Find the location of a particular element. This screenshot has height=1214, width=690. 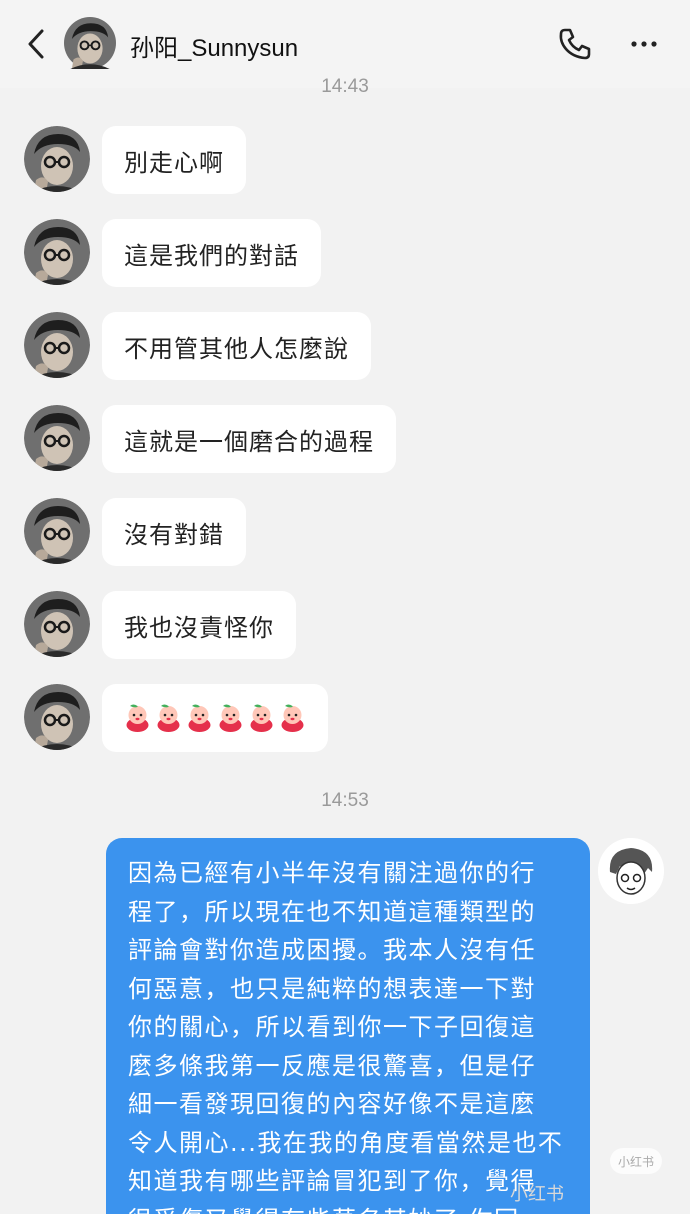

watermark-text: 小红书 is located at coordinates (537, 1194).